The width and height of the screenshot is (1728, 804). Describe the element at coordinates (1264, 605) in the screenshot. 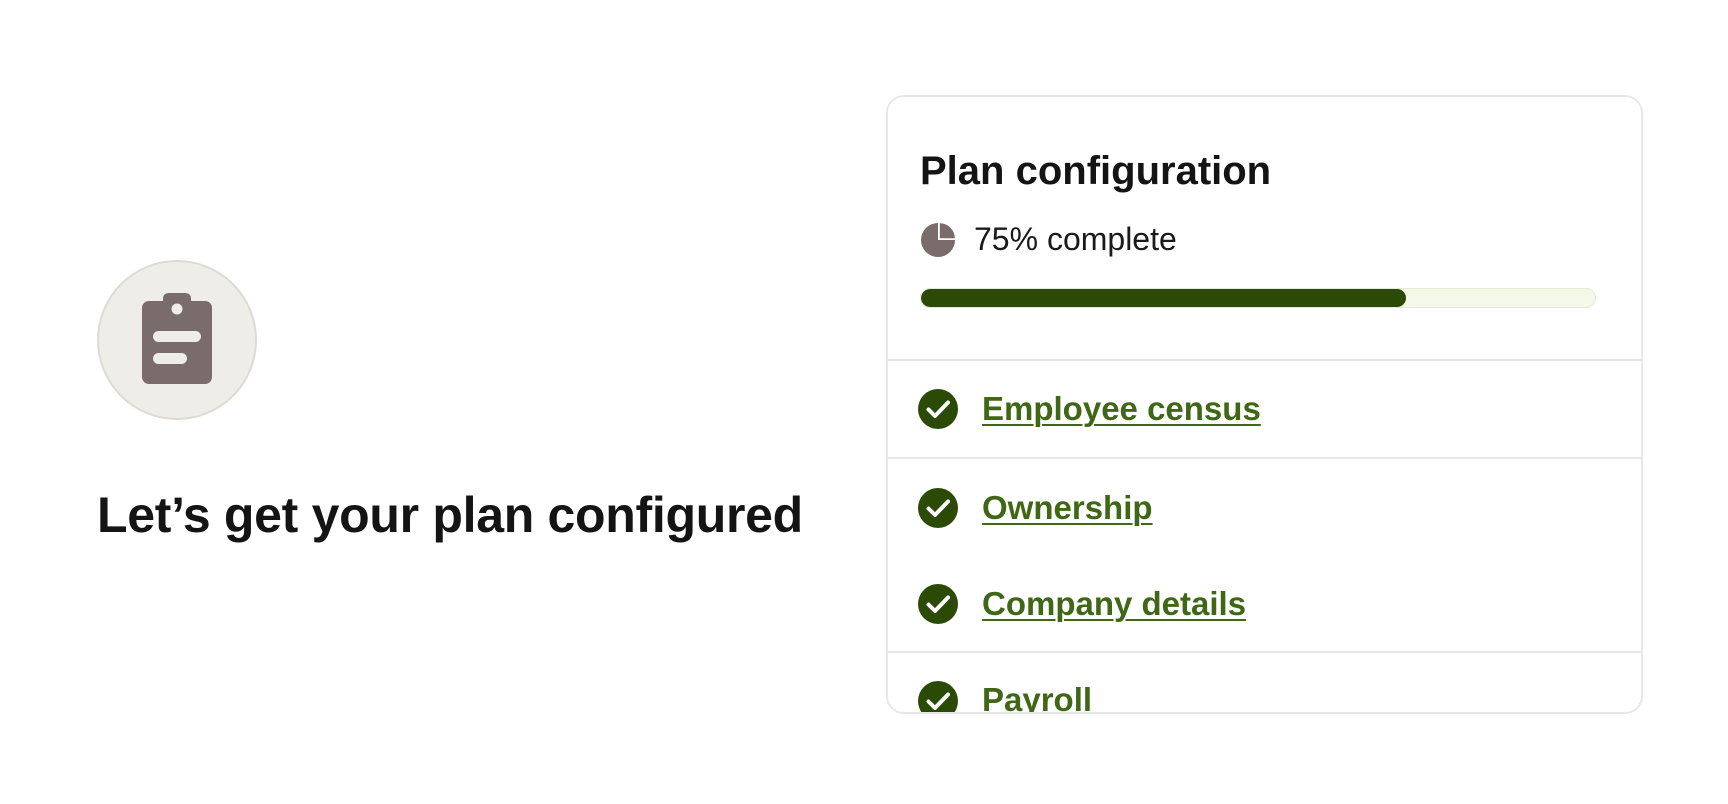

I see `list-item: Company details` at that location.